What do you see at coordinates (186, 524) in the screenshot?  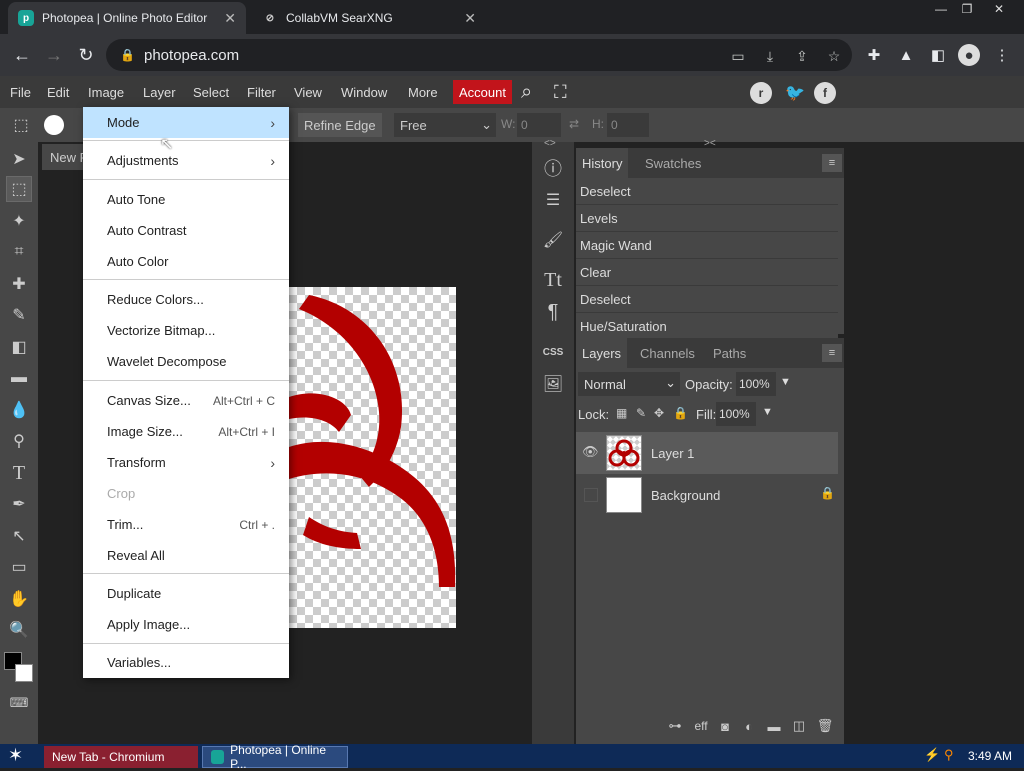 I see `menu-item-trim: Trim... Ctrl + .` at bounding box center [186, 524].